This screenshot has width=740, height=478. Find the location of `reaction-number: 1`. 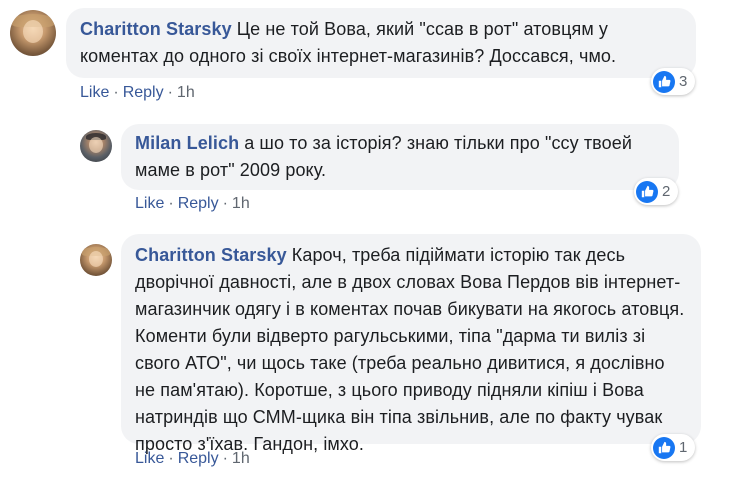

reaction-number: 1 is located at coordinates (683, 447).